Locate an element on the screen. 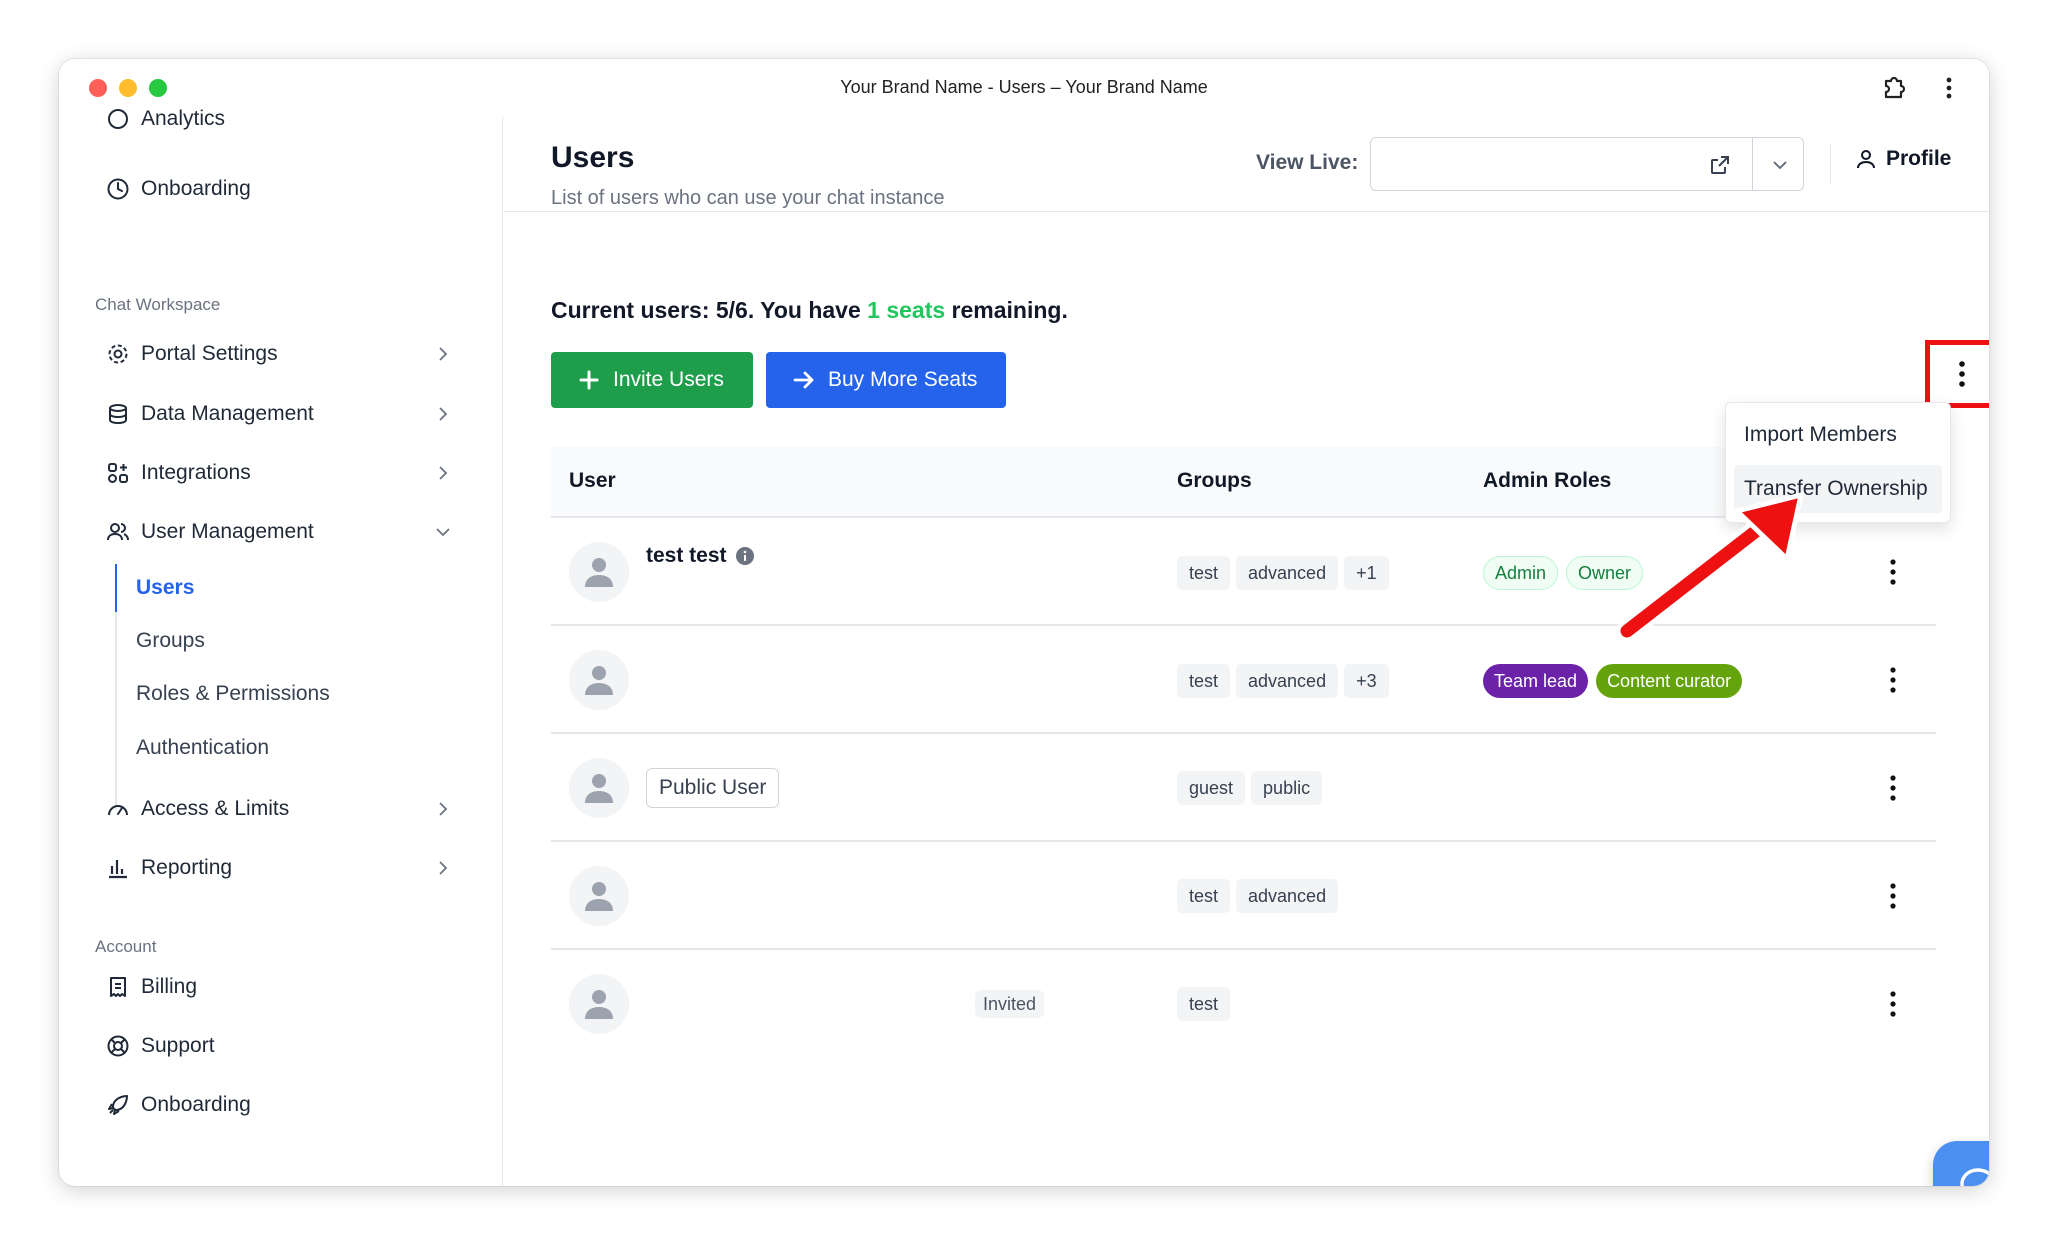 This screenshot has width=2048, height=1245. group-more-tag: +3 is located at coordinates (1366, 681).